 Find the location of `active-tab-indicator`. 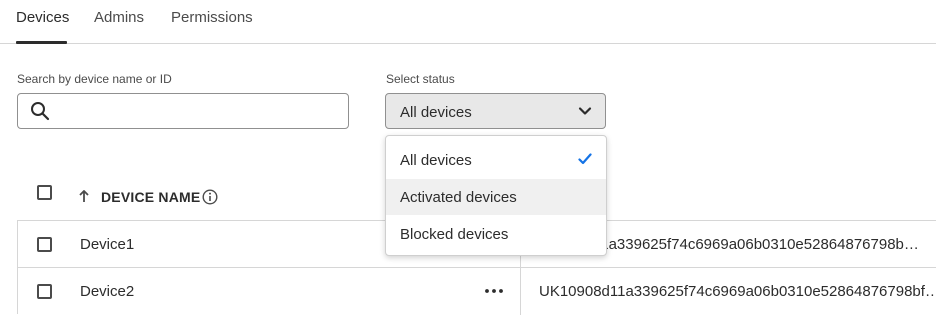

active-tab-indicator is located at coordinates (41, 42).